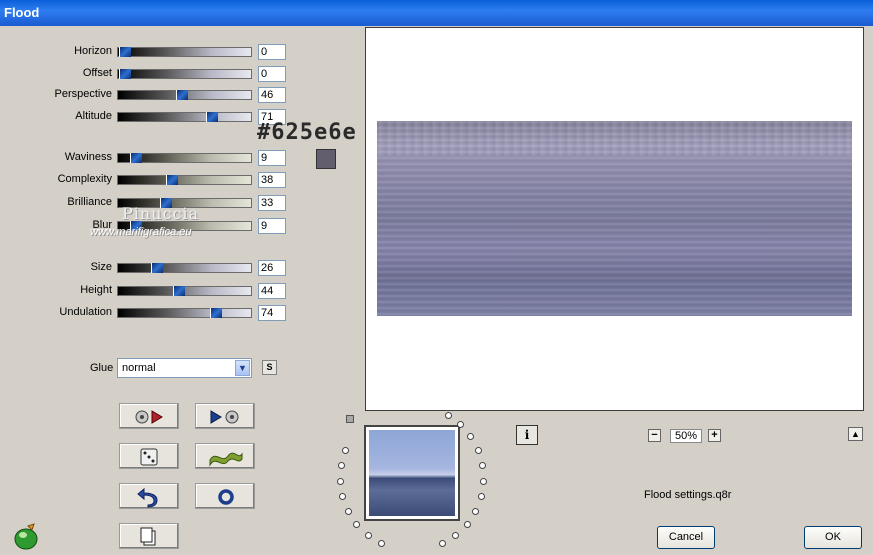  I want to click on slider-row-waviness: Waviness 9, so click(150, 159).